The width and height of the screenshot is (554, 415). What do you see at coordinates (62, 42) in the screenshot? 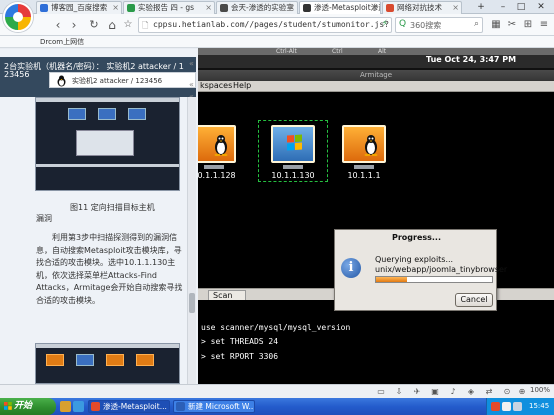
I see `bookmark-drcom: Drcom上网信` at bounding box center [62, 42].